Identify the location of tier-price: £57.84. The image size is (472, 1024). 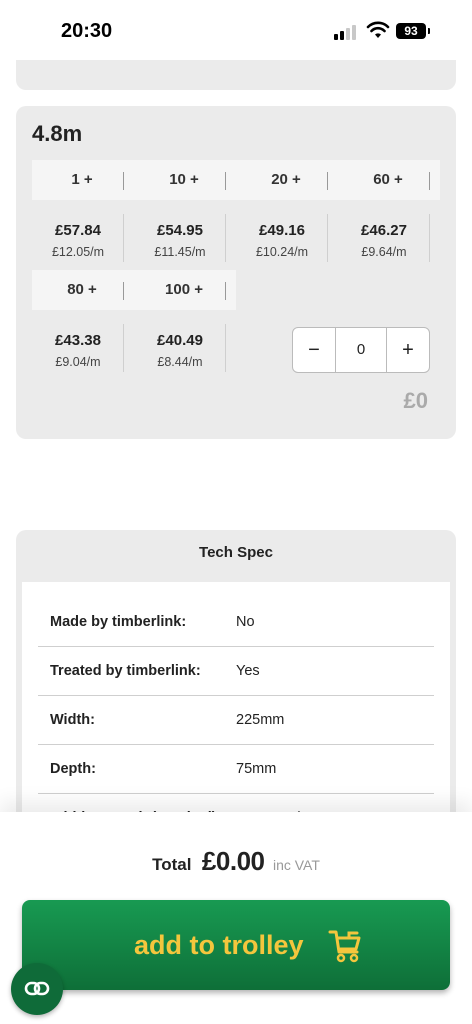
(78, 230).